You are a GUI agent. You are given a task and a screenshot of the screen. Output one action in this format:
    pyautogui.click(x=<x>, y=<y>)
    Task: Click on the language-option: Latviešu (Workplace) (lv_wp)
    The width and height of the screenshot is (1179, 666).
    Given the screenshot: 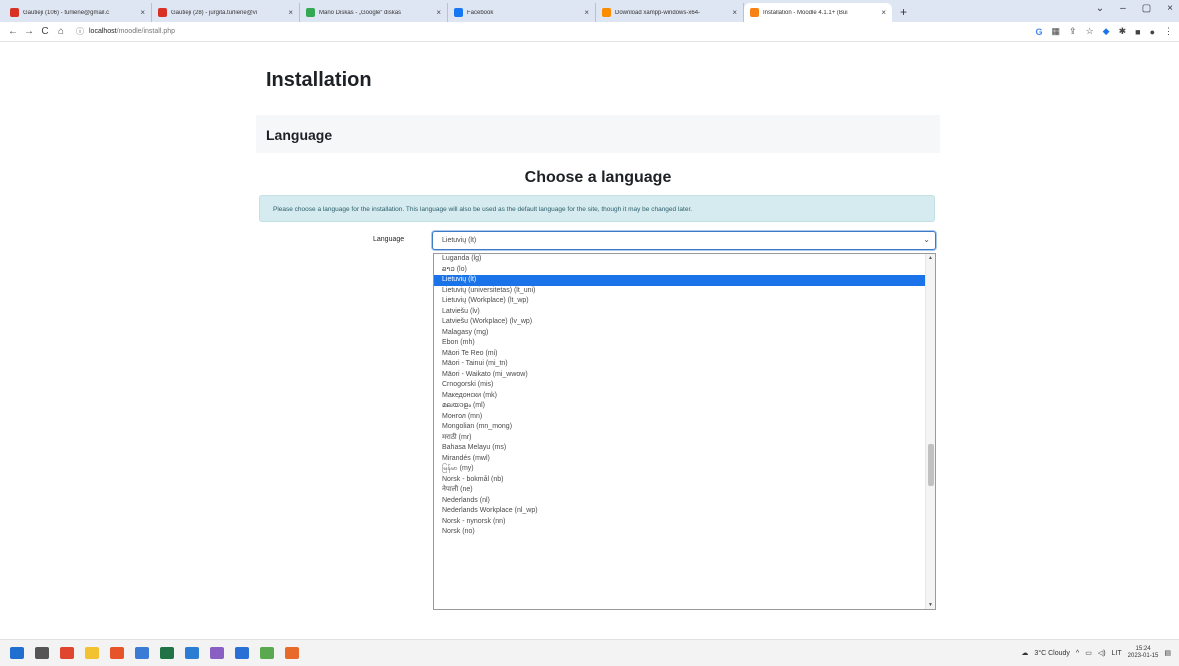 What is the action you would take?
    pyautogui.click(x=680, y=322)
    